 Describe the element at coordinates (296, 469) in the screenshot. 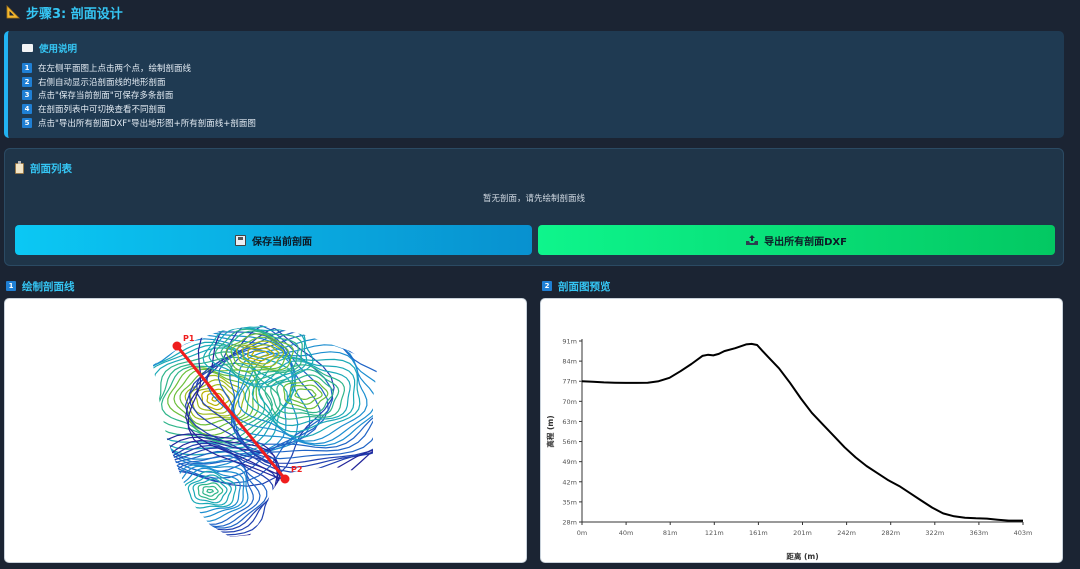

I see `point-p2-label: P2` at that location.